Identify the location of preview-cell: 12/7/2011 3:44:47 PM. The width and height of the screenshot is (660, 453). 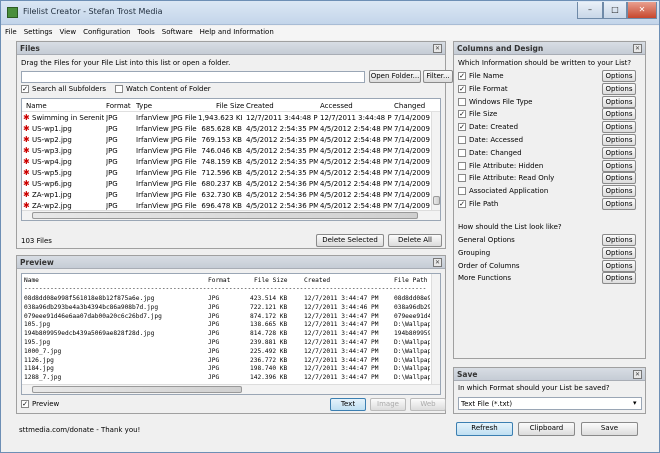
(341, 351).